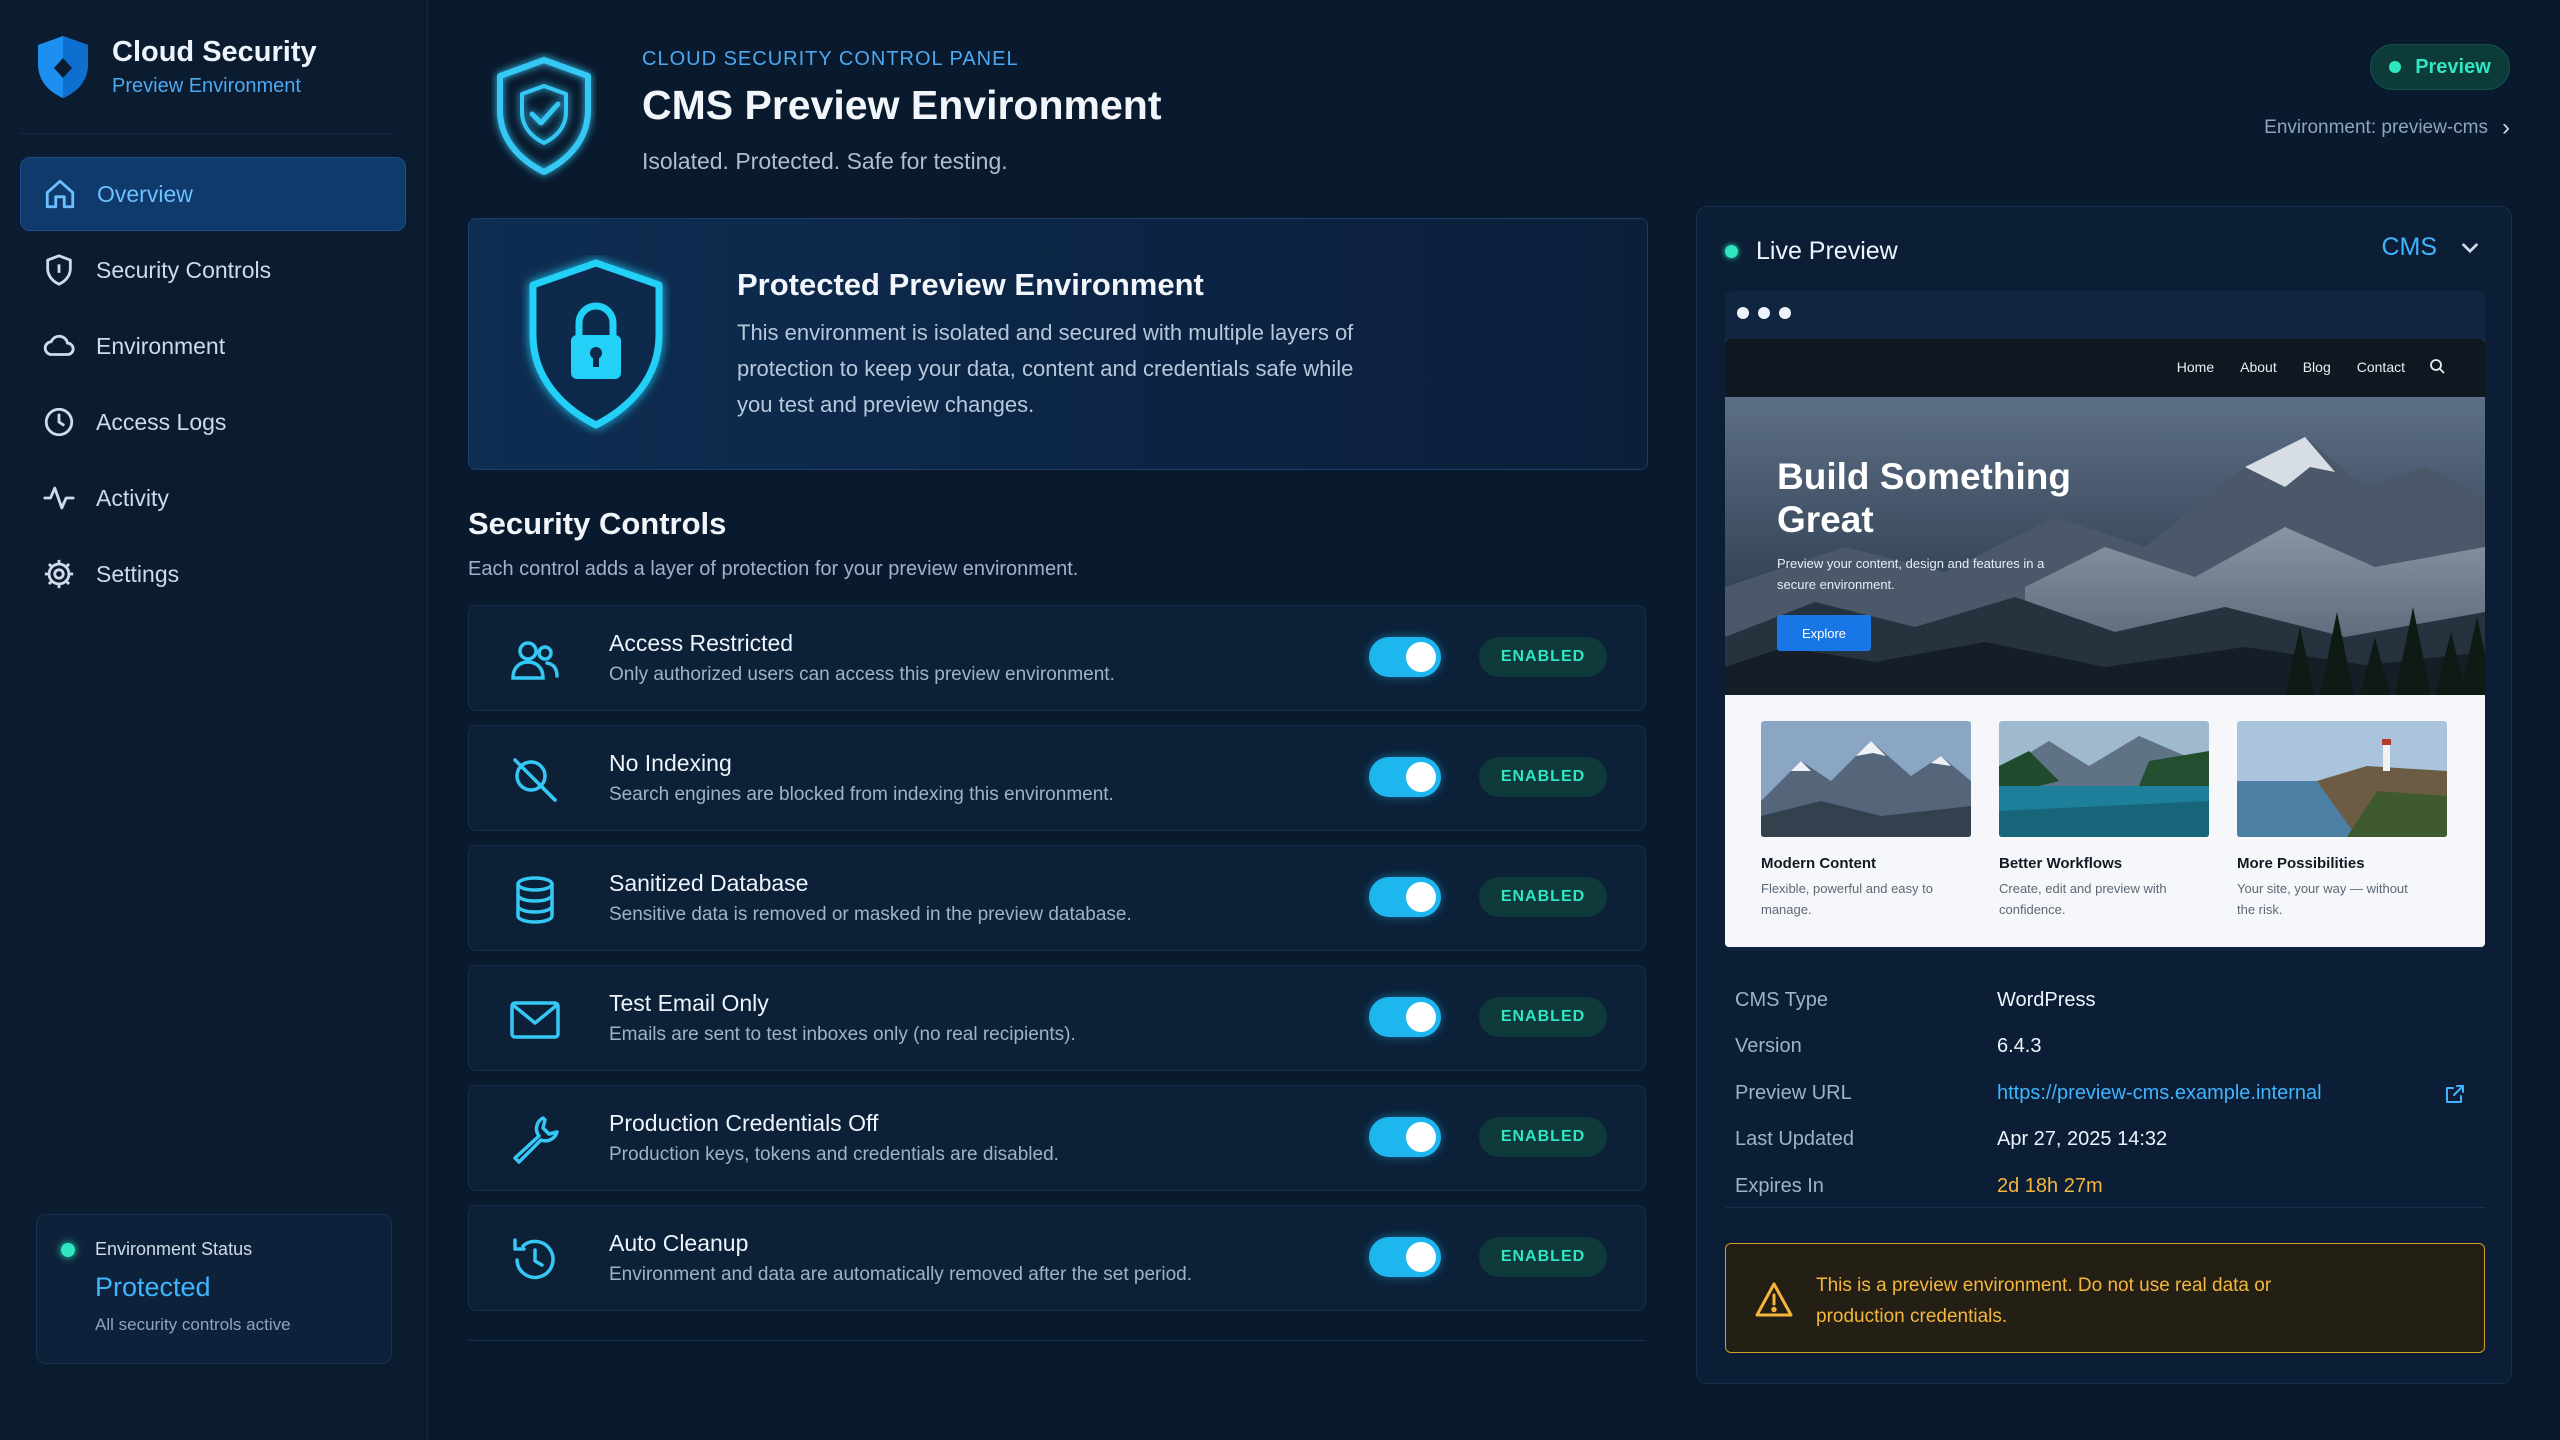 Image resolution: width=2560 pixels, height=1440 pixels. I want to click on snowy-mountains-image, so click(1866, 779).